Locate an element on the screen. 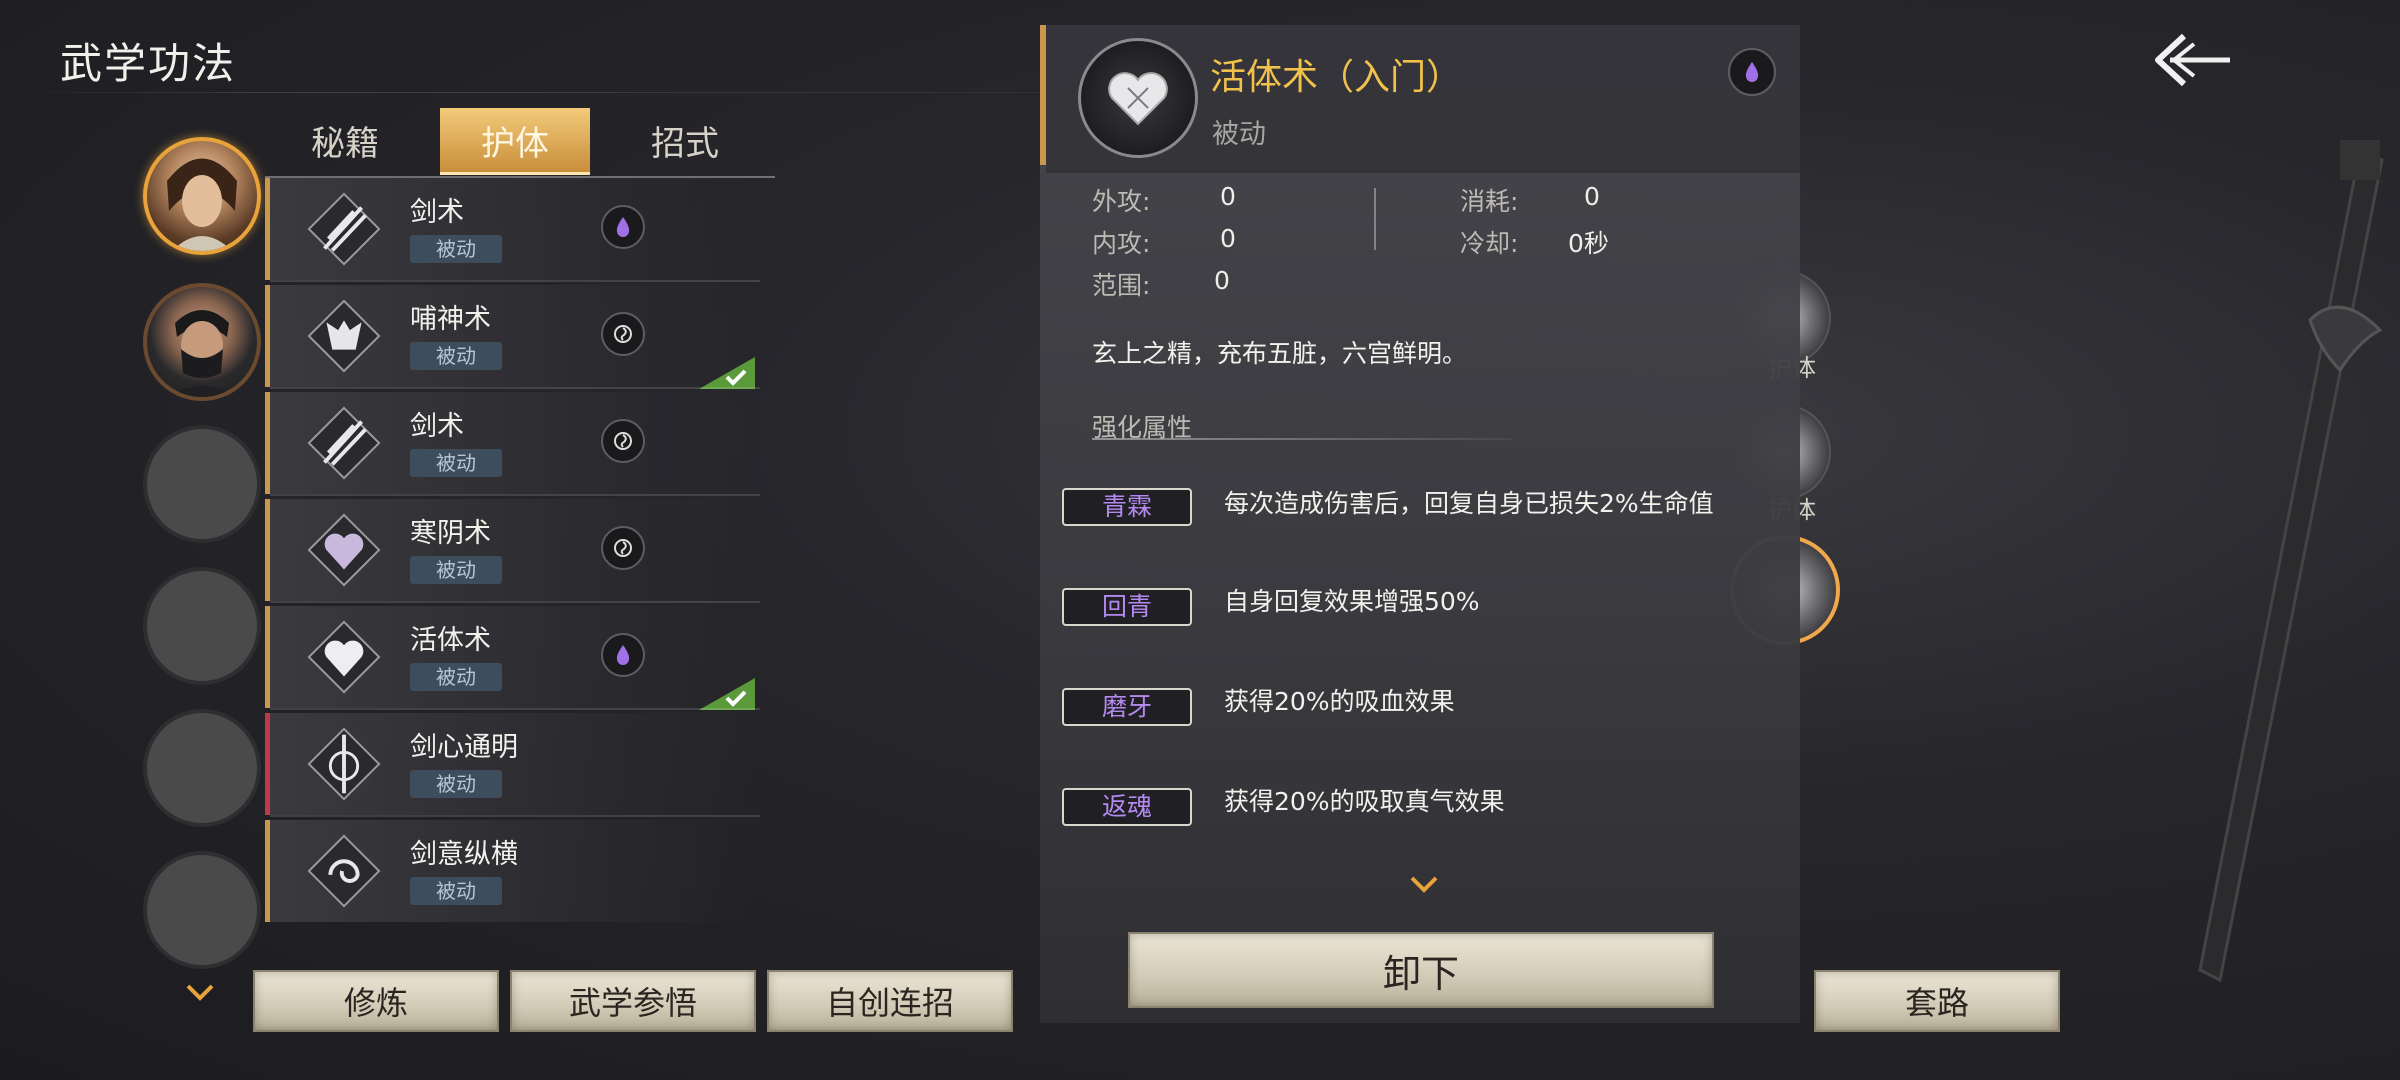 Image resolution: width=2400 pixels, height=1080 pixels. tab-body-protection: 护体 is located at coordinates (515, 141).